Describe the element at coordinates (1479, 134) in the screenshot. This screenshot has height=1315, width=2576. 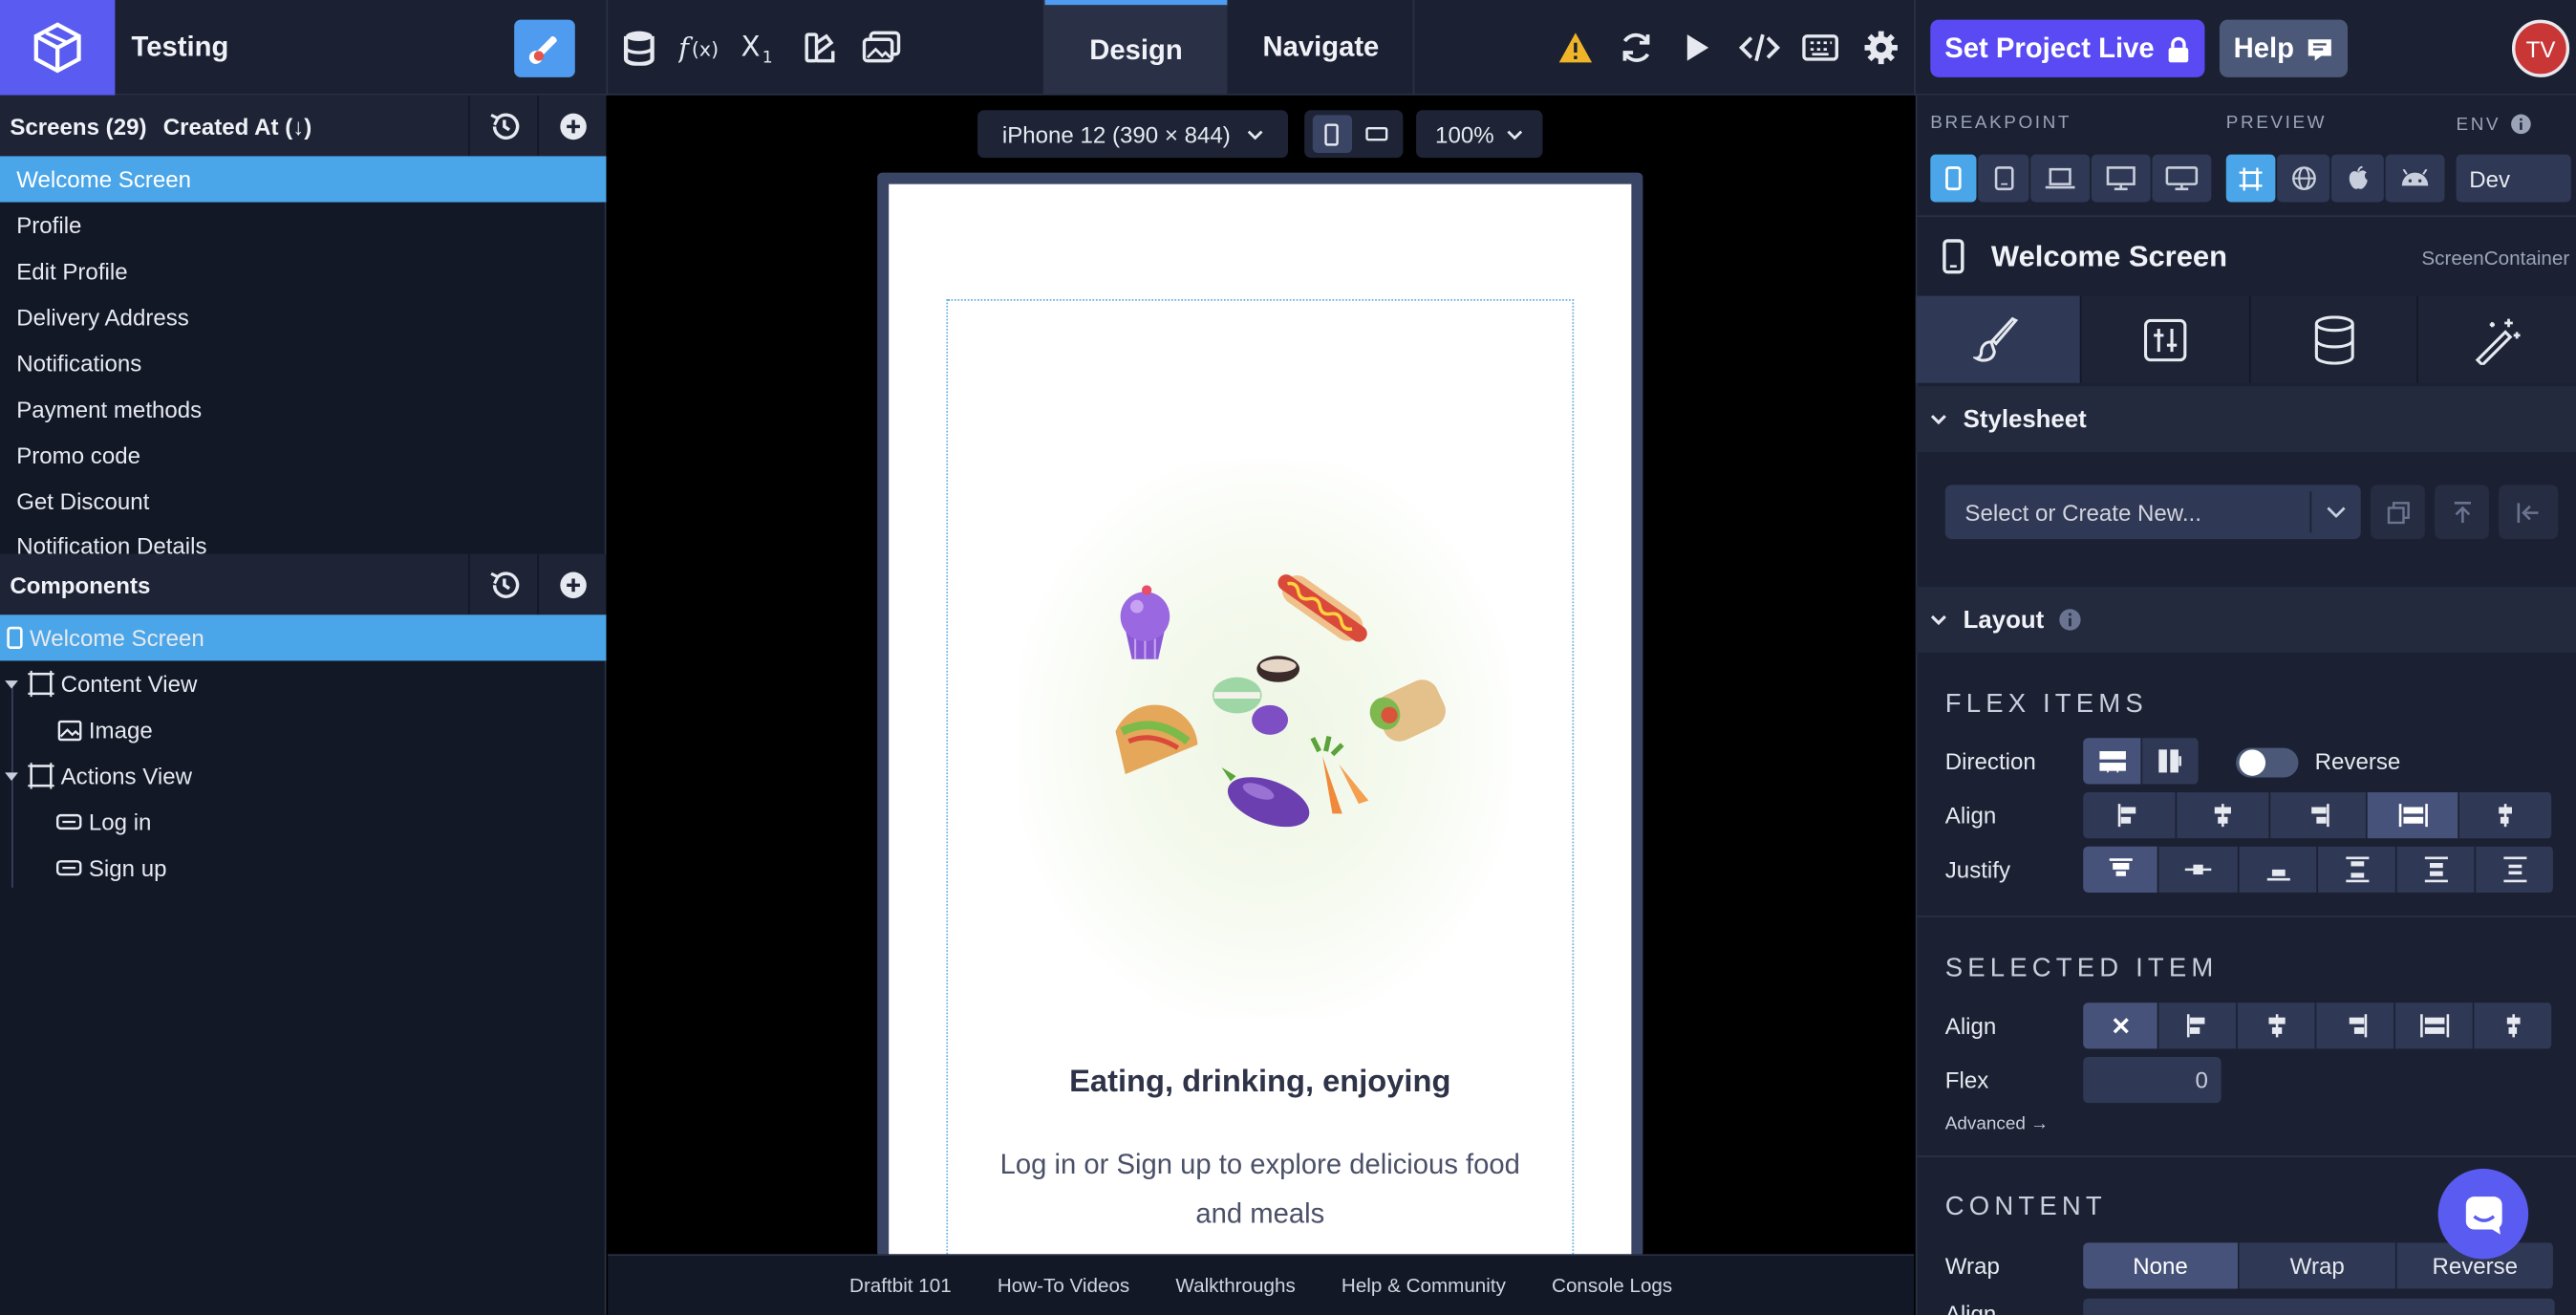
I see `zoom-select: 100%` at that location.